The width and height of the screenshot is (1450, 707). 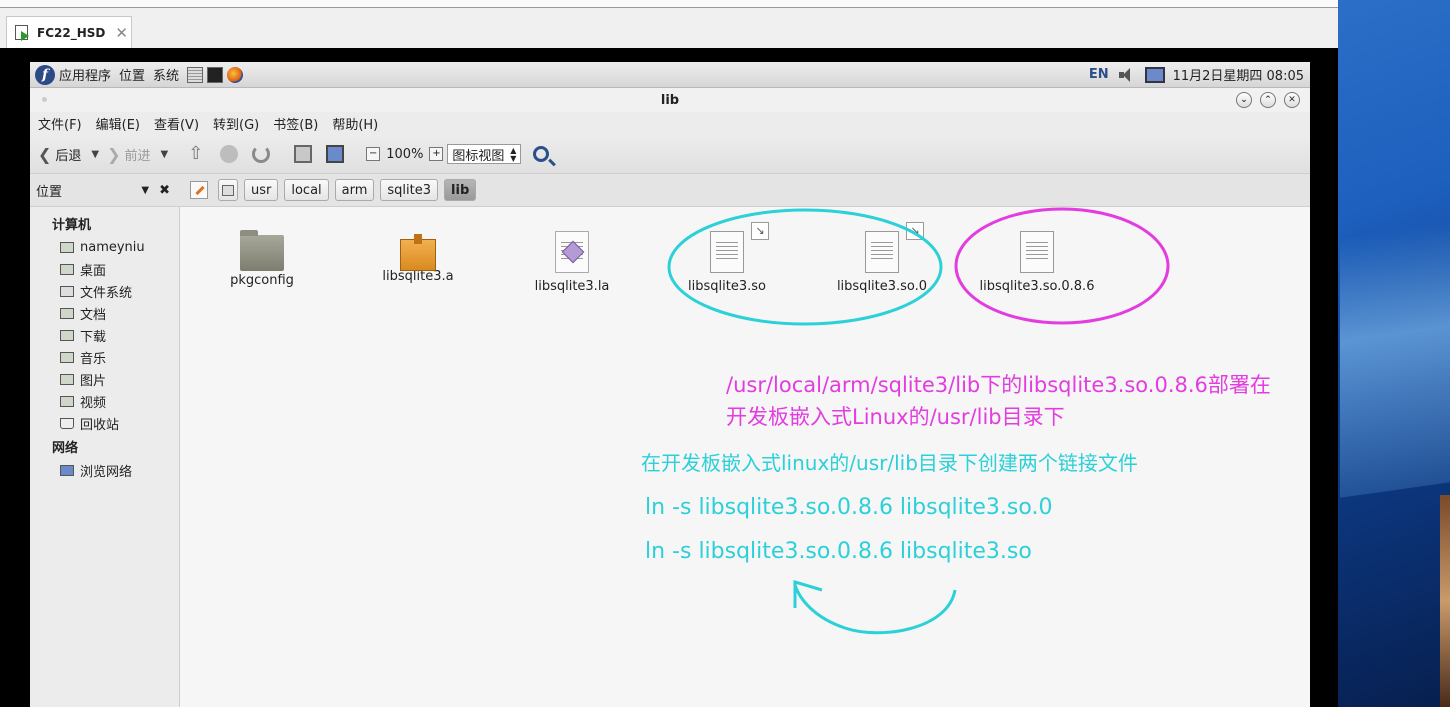 What do you see at coordinates (805, 267) in the screenshot?
I see `cyan-highlight-ellipse` at bounding box center [805, 267].